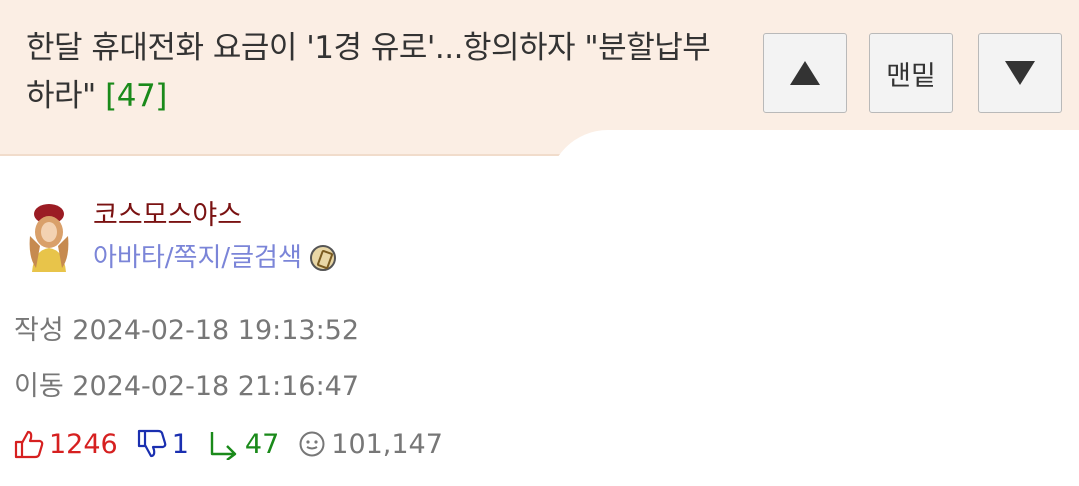  Describe the element at coordinates (136, 96) in the screenshot. I see `title-comment-count: [47]` at that location.